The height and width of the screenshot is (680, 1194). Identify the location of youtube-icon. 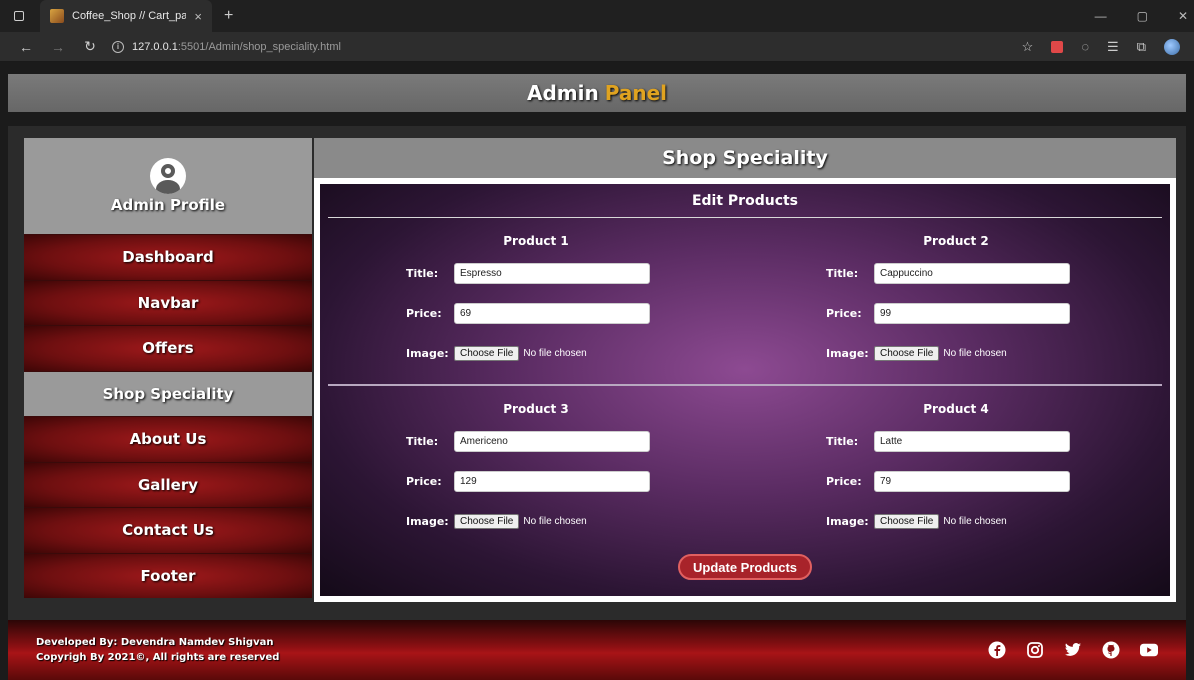
(1149, 650).